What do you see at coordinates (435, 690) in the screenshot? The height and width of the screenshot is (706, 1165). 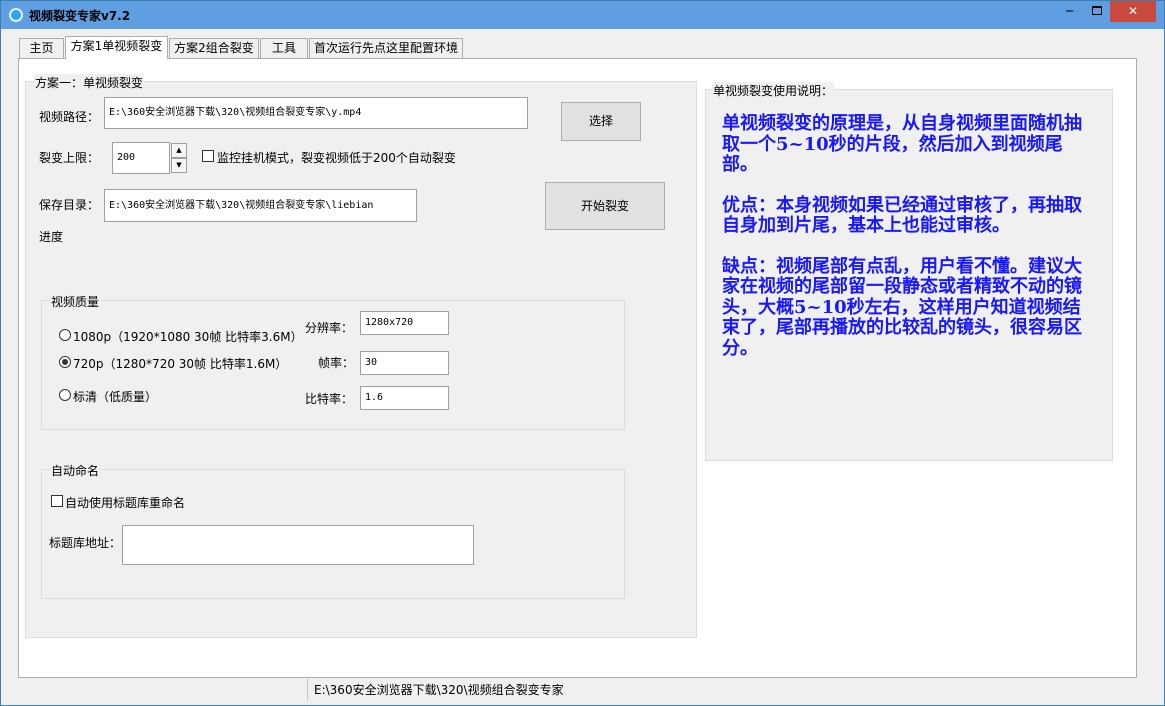 I see `status-path: E:\360安全浏览器下载\320\视频组合裂变专家` at bounding box center [435, 690].